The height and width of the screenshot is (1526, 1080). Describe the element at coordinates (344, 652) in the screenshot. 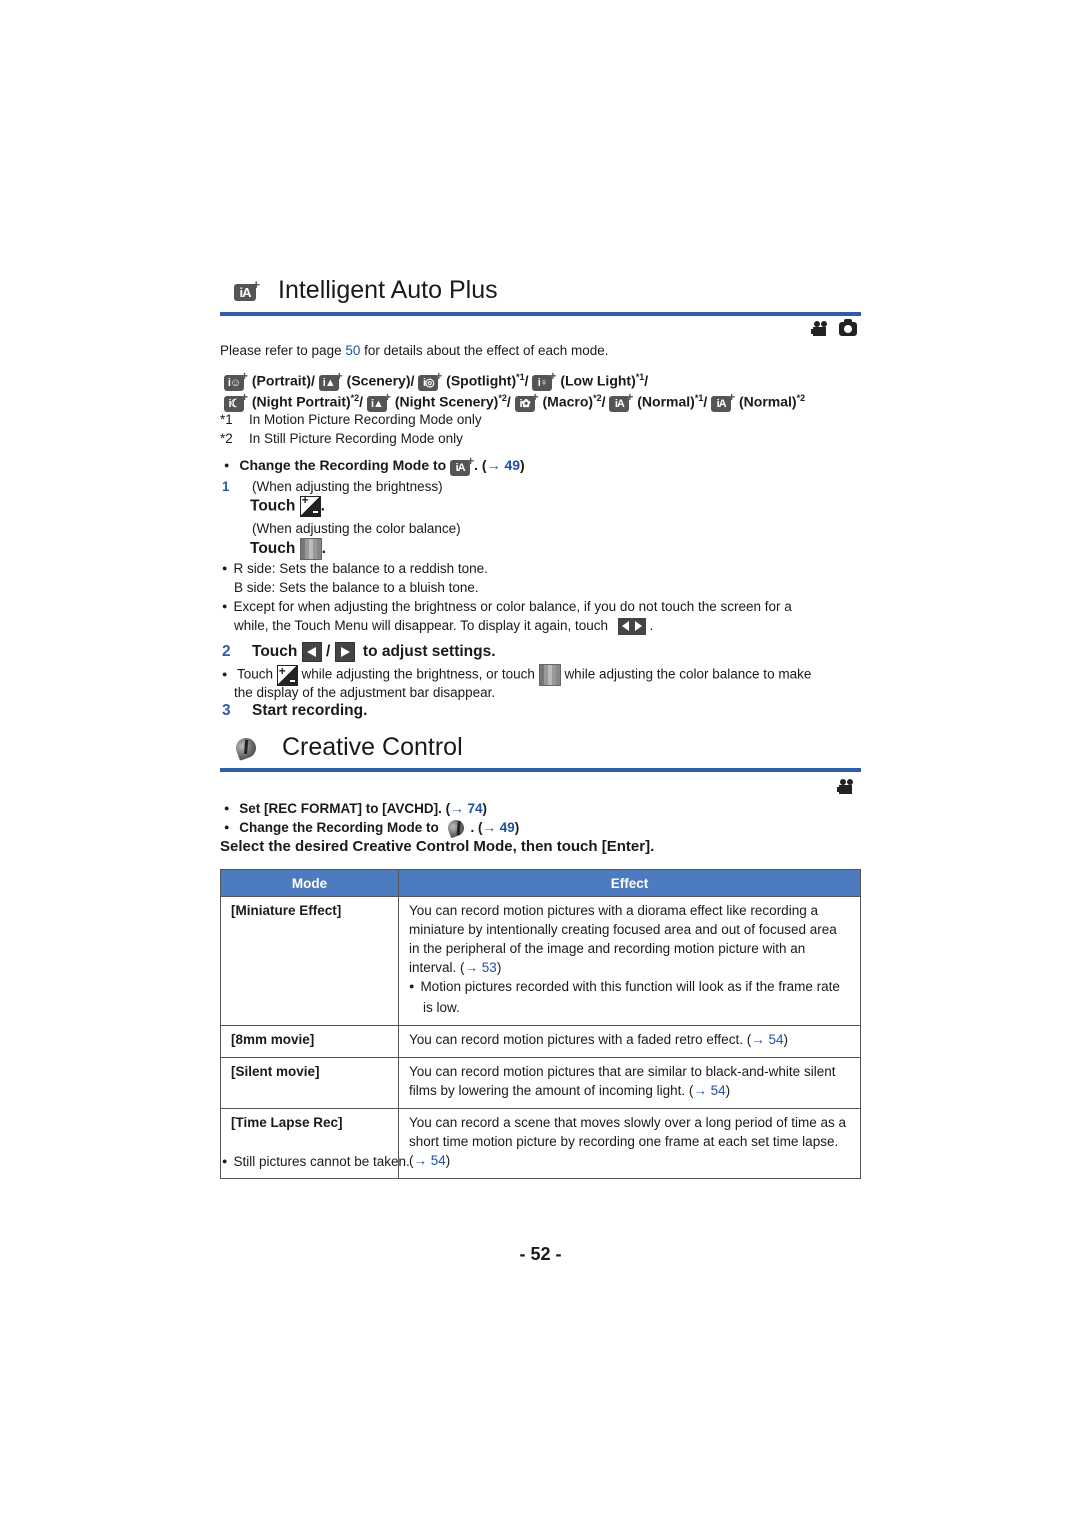

I see `right-arrow-icon` at that location.